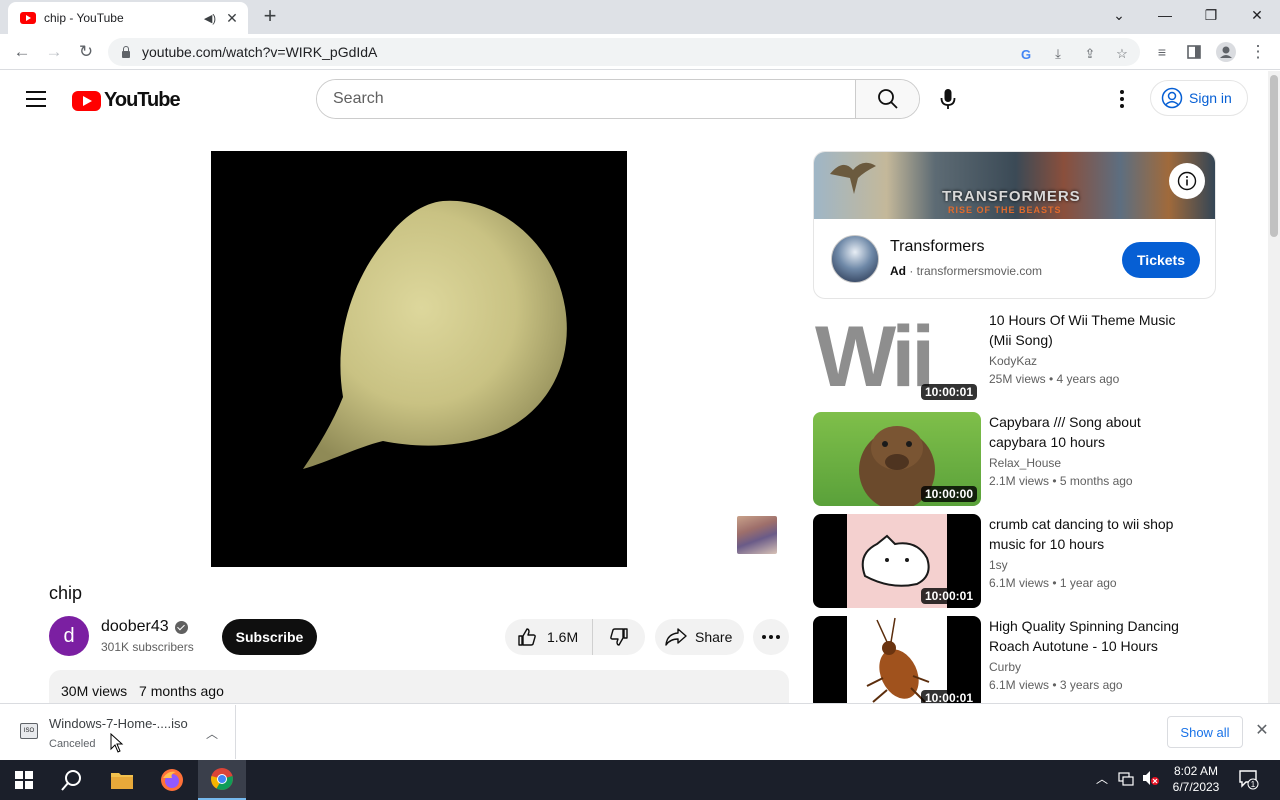 This screenshot has width=1280, height=800. Describe the element at coordinates (135, 626) in the screenshot. I see `channel-name: doober43` at that location.